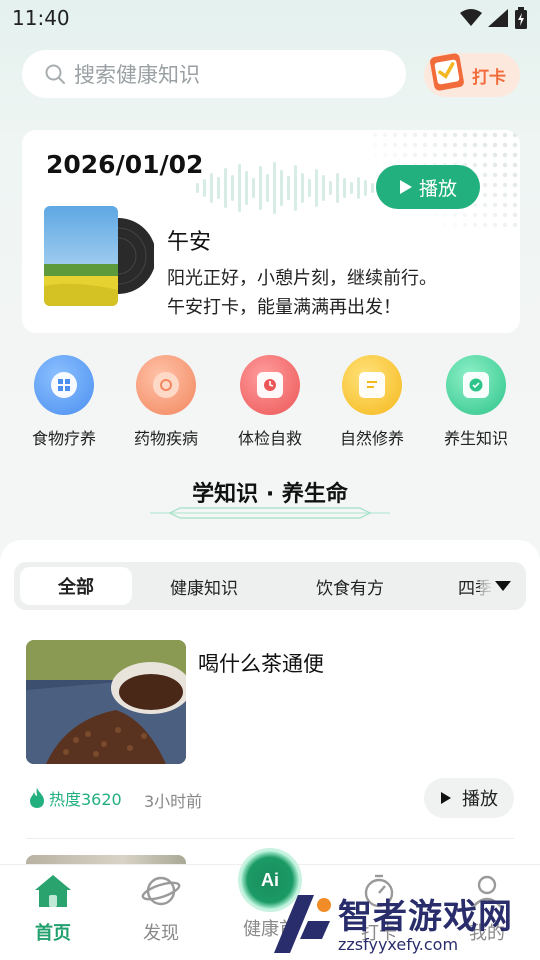 This screenshot has width=540, height=960. I want to click on status-icons, so click(494, 18).